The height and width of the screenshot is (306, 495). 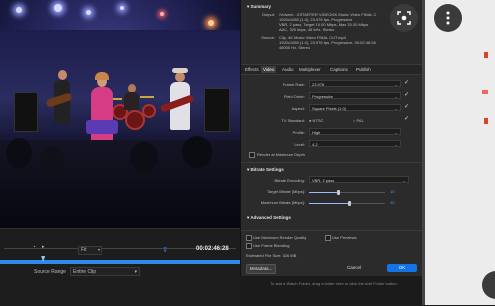 I want to click on tv-standard-label: TV Standard:, so click(x=293, y=120).